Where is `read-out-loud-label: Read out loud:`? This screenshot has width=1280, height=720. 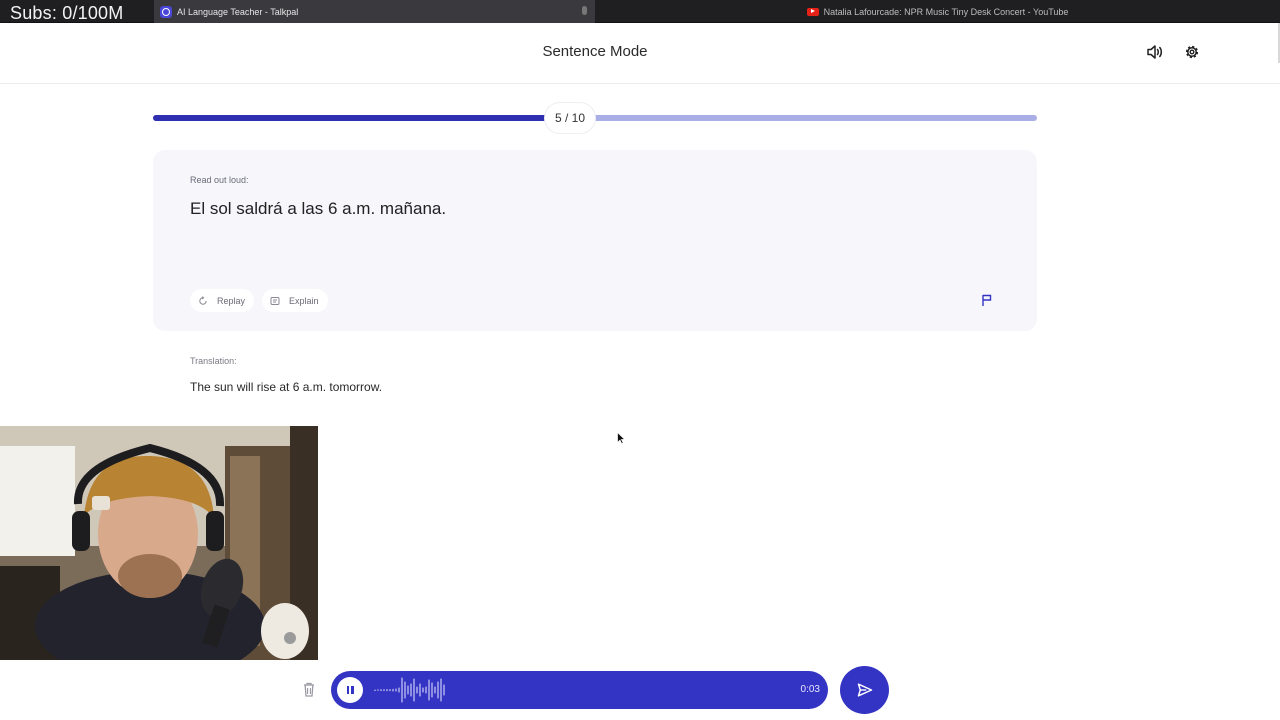
read-out-loud-label: Read out loud: is located at coordinates (219, 180).